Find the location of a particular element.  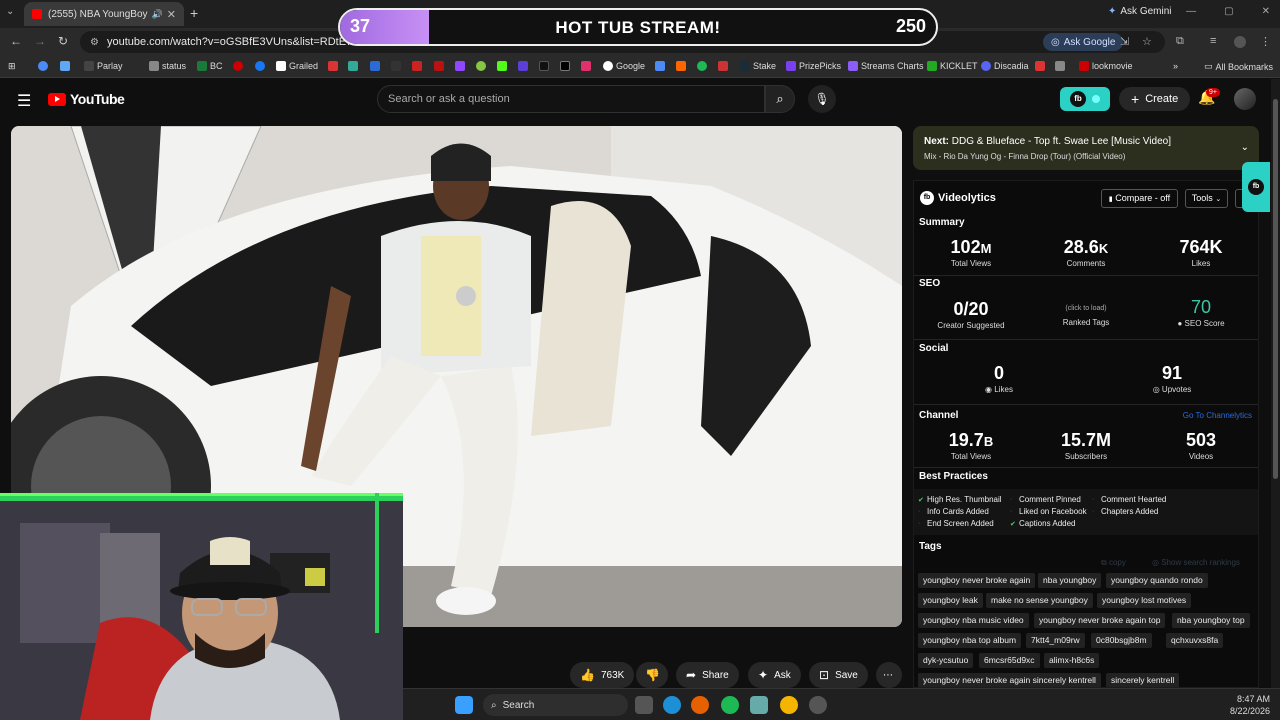

bookmark-status: status is located at coordinates (167, 66).